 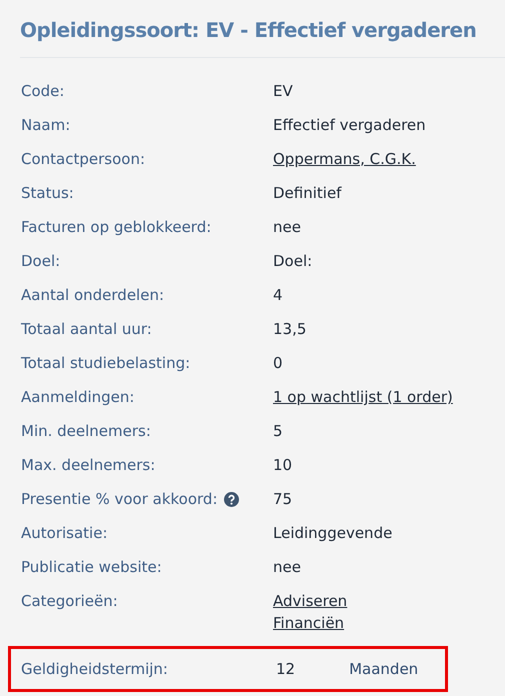 What do you see at coordinates (282, 499) in the screenshot?
I see `field-value: 75` at bounding box center [282, 499].